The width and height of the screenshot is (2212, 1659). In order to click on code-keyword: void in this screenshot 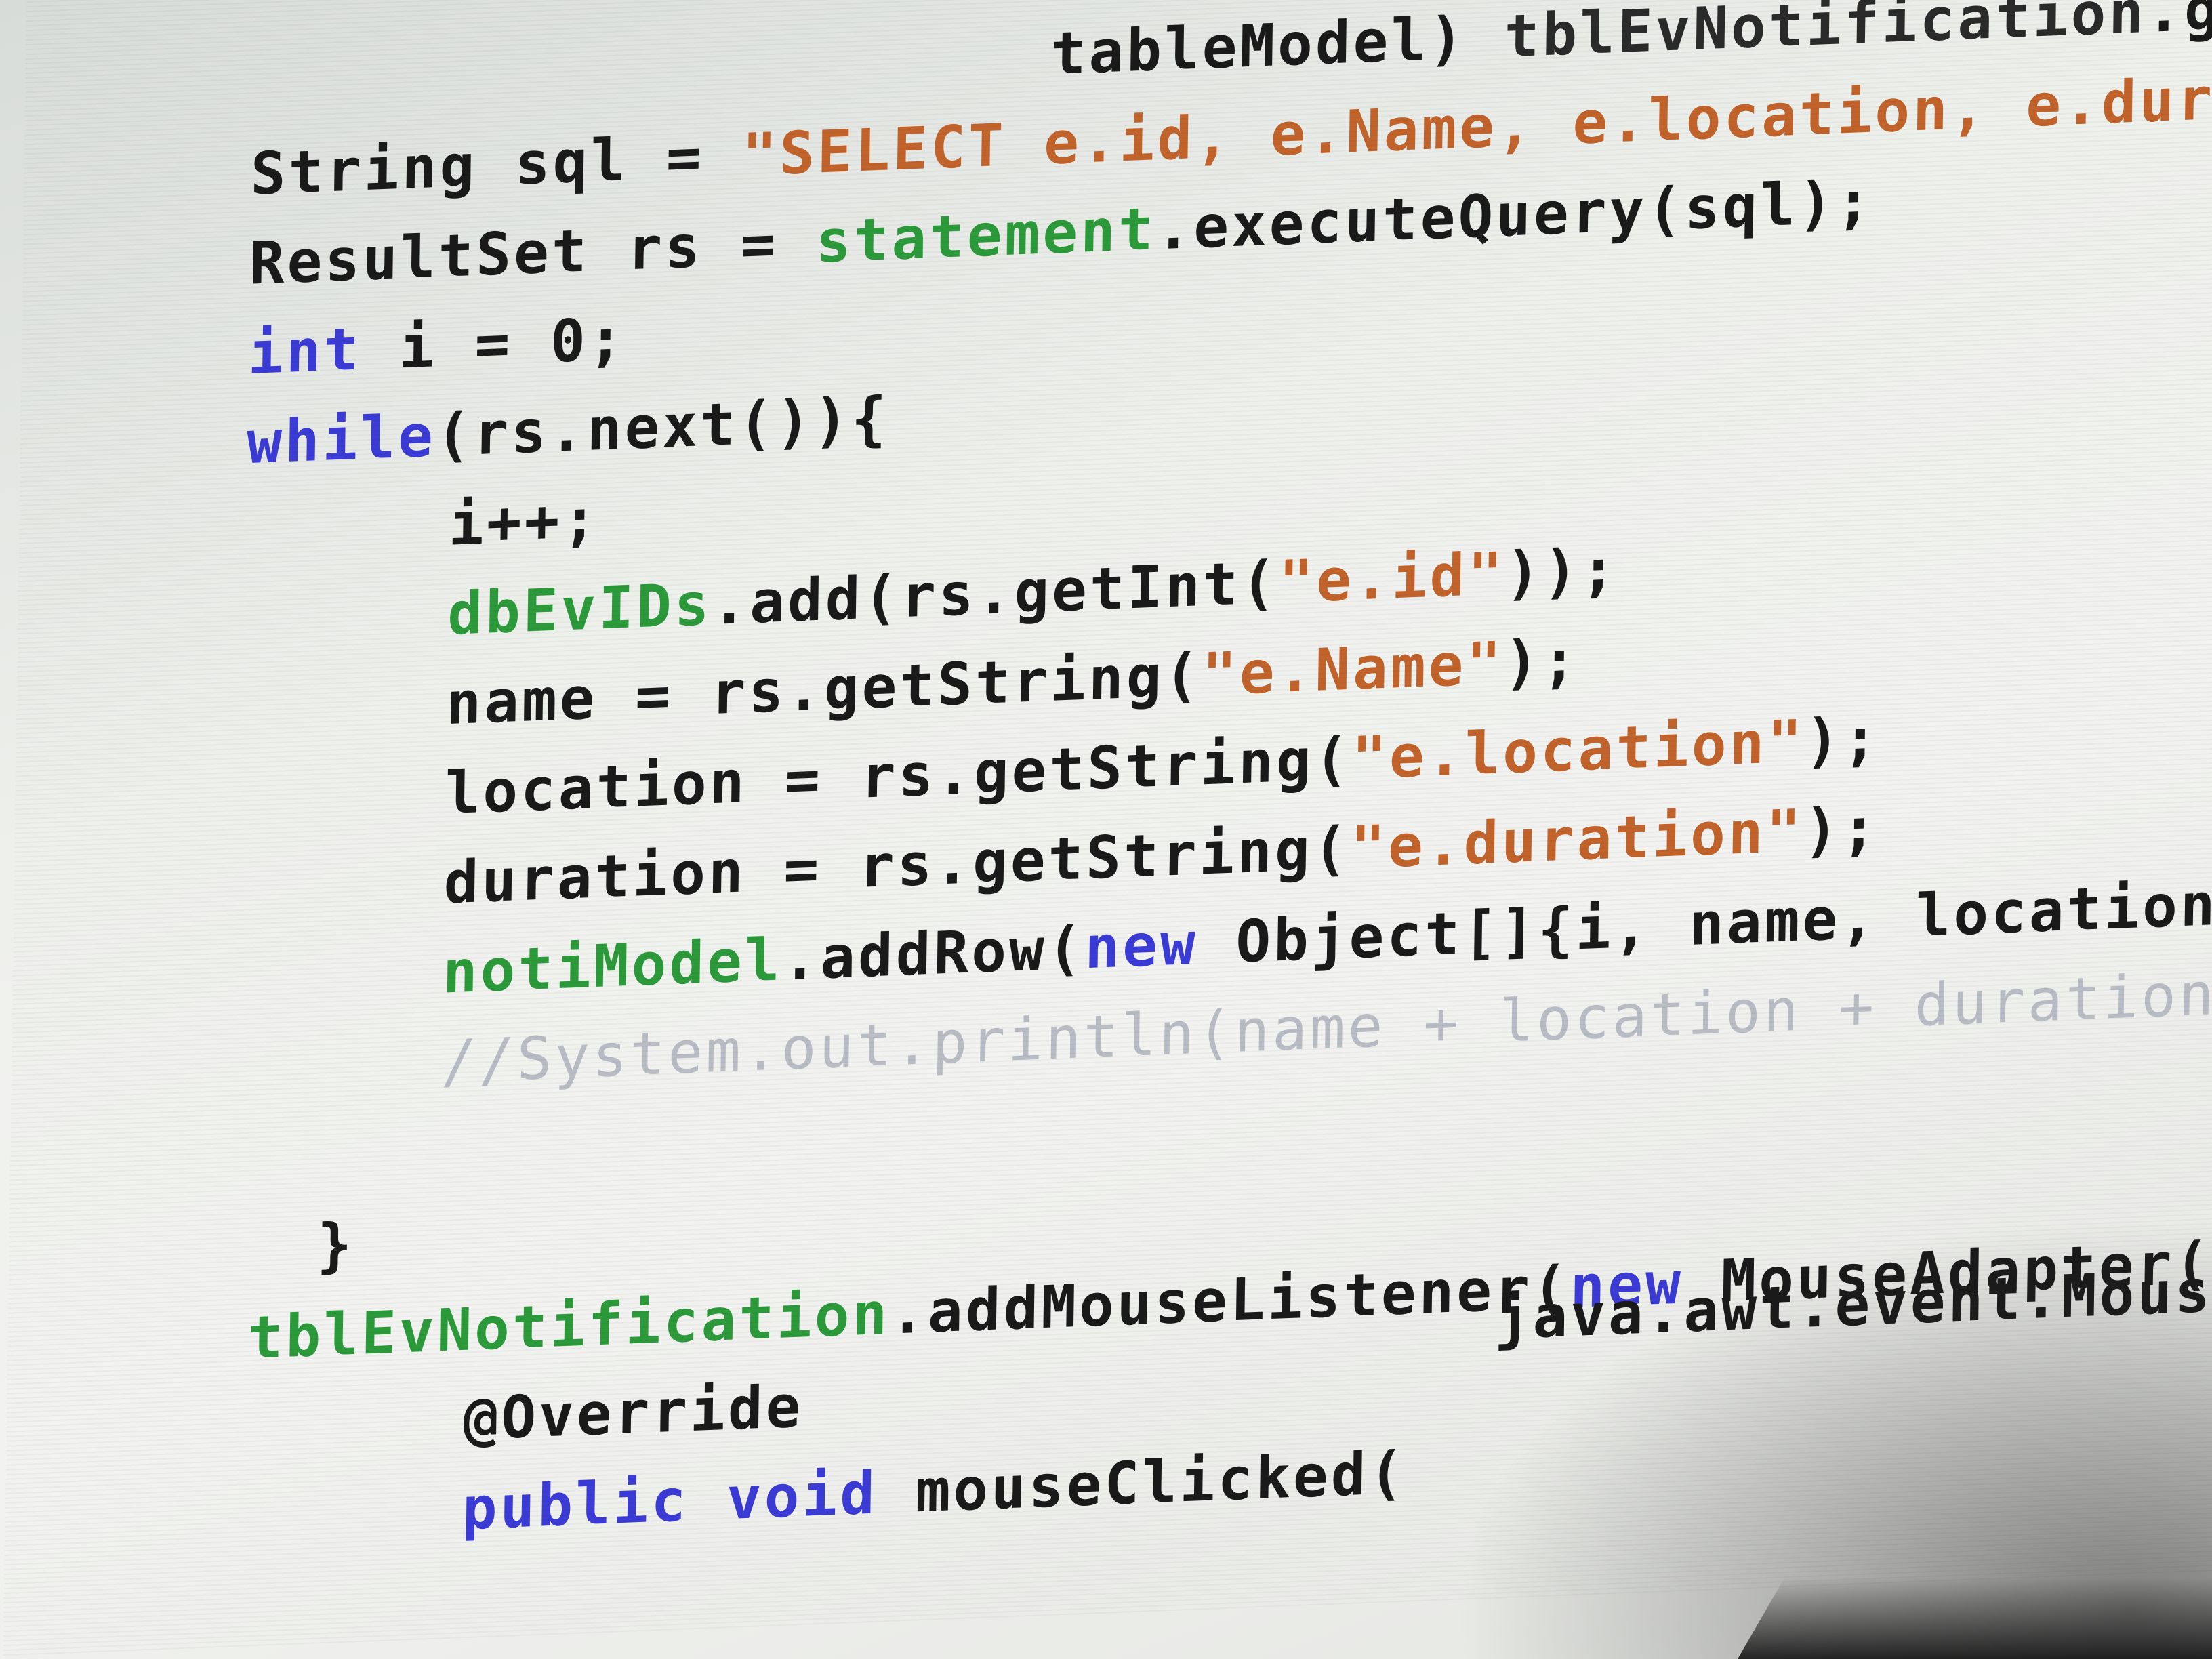, I will do `click(802, 1497)`.